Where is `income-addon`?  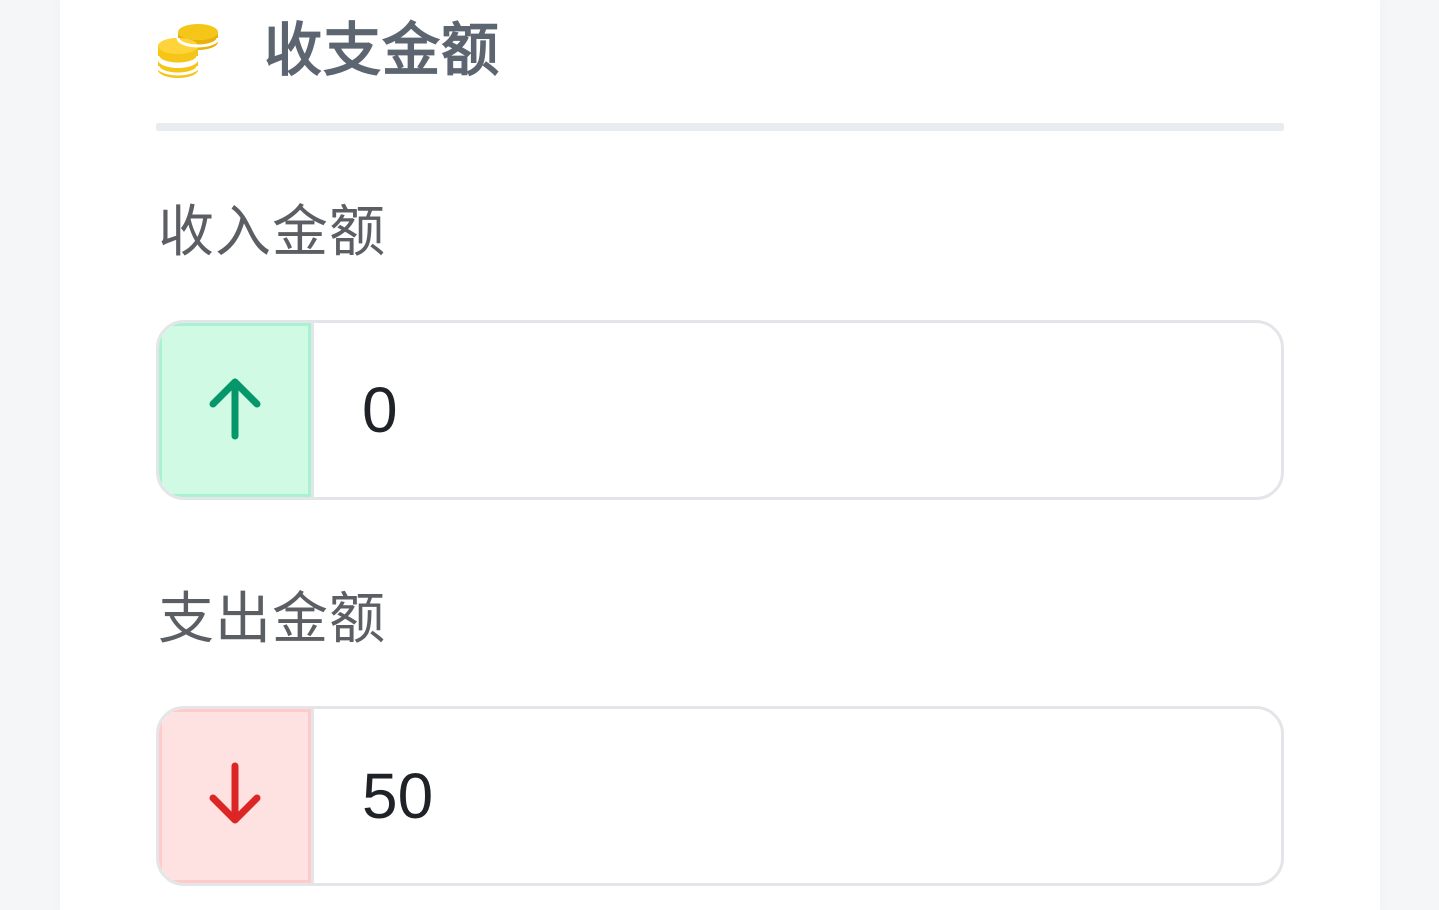
income-addon is located at coordinates (236, 410).